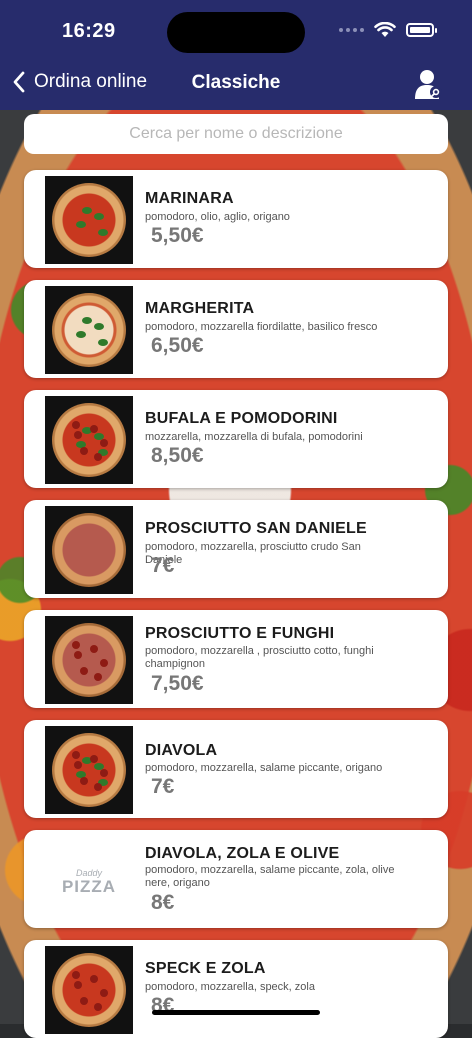  Describe the element at coordinates (177, 683) in the screenshot. I see `pizza-price: 7,50€` at that location.